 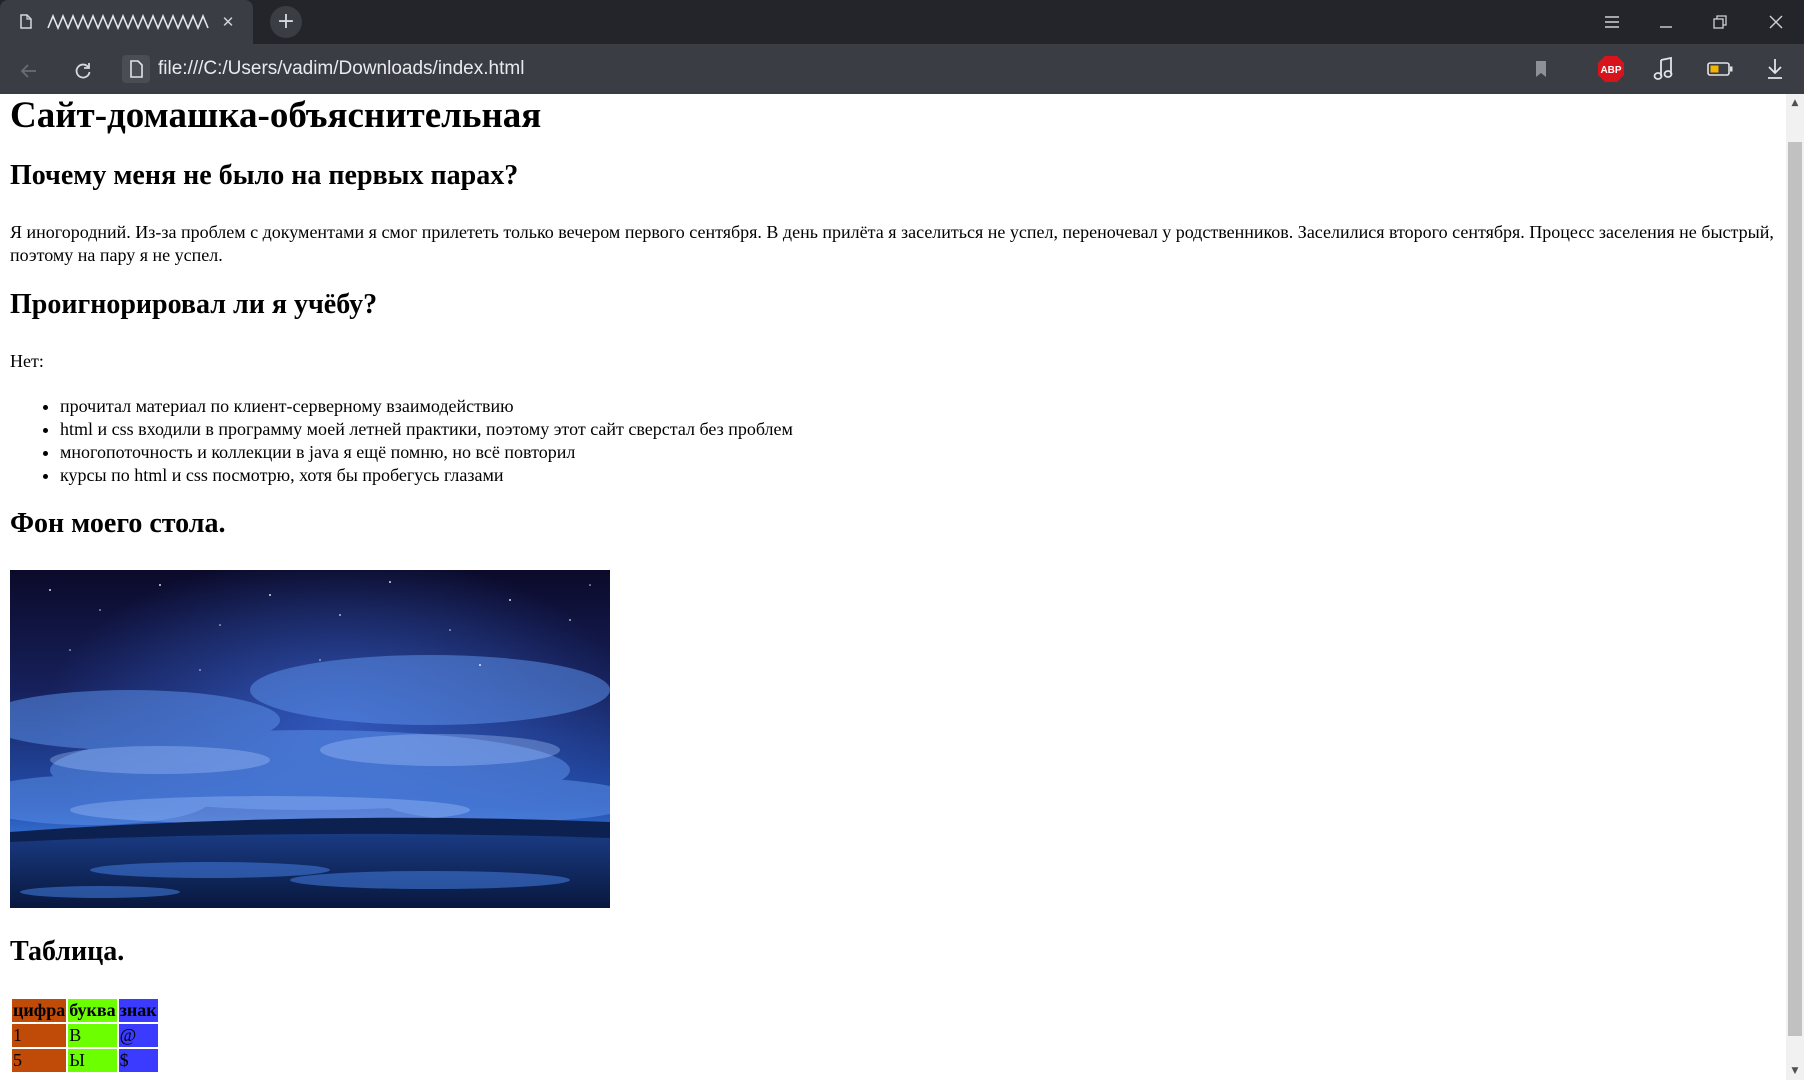 I want to click on tab-close-icon: ✕, so click(x=228, y=22).